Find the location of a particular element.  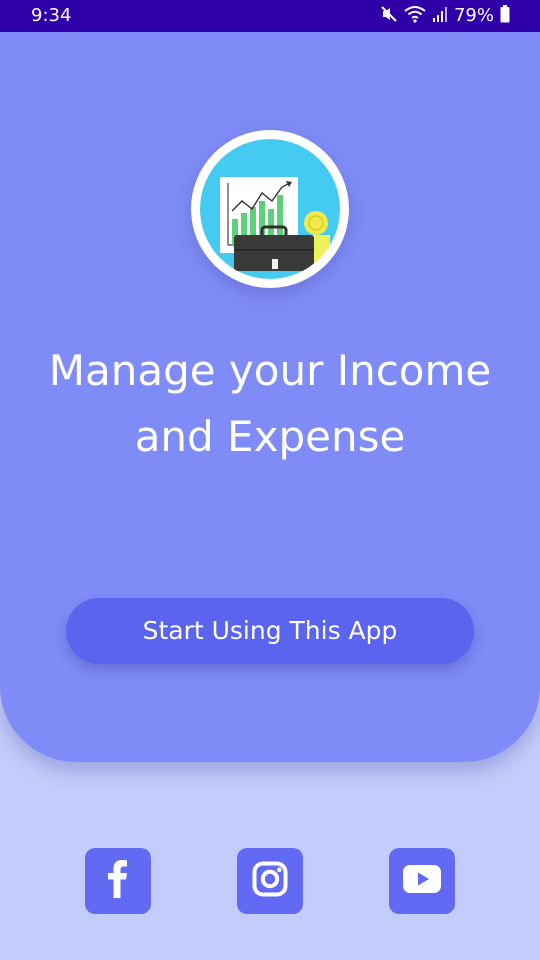

facebook-button is located at coordinates (118, 881).